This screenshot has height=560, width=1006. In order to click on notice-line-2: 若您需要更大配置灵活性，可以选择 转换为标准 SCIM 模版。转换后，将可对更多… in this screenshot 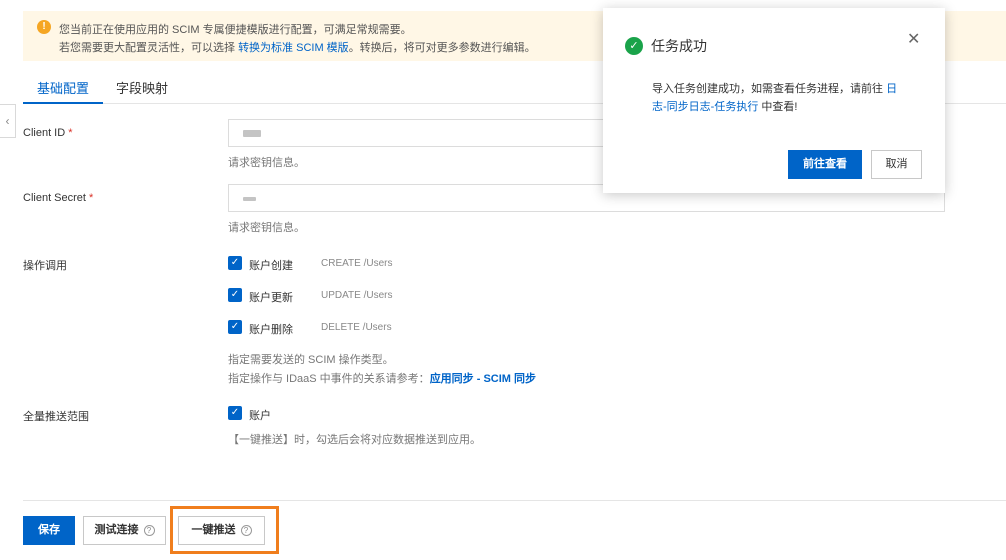, I will do `click(297, 47)`.